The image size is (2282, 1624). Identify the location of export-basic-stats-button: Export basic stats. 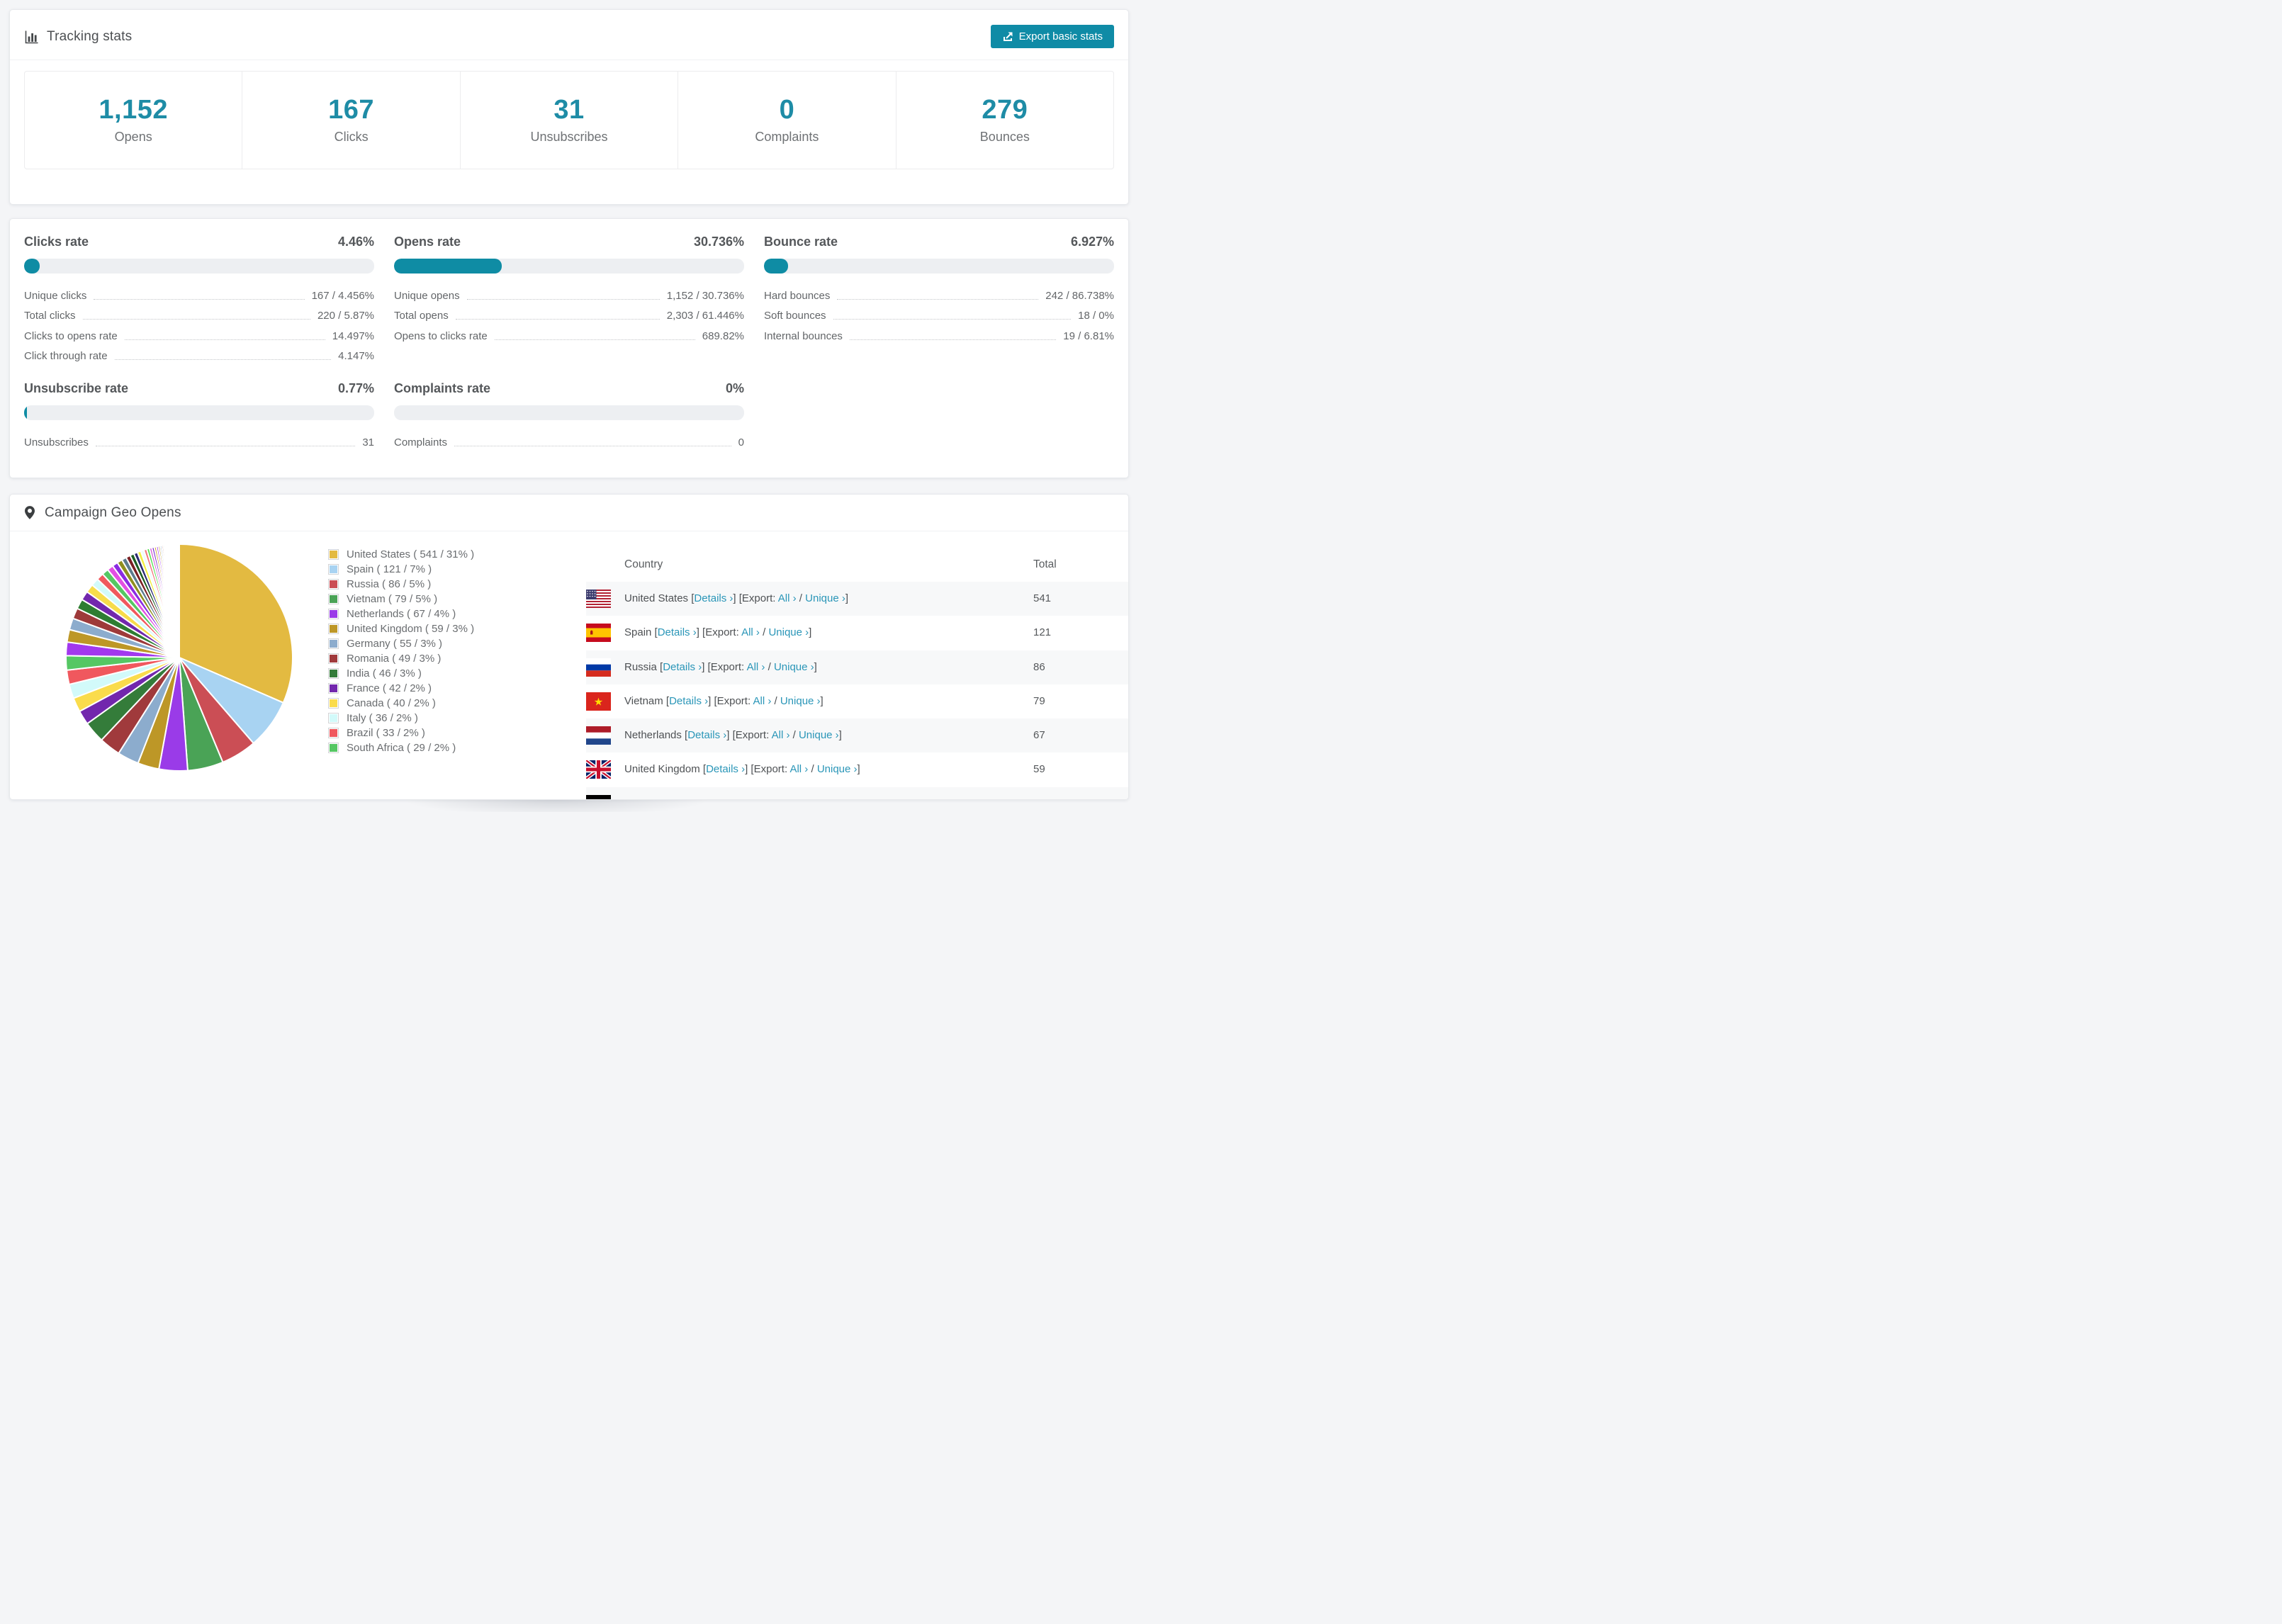
(1052, 36).